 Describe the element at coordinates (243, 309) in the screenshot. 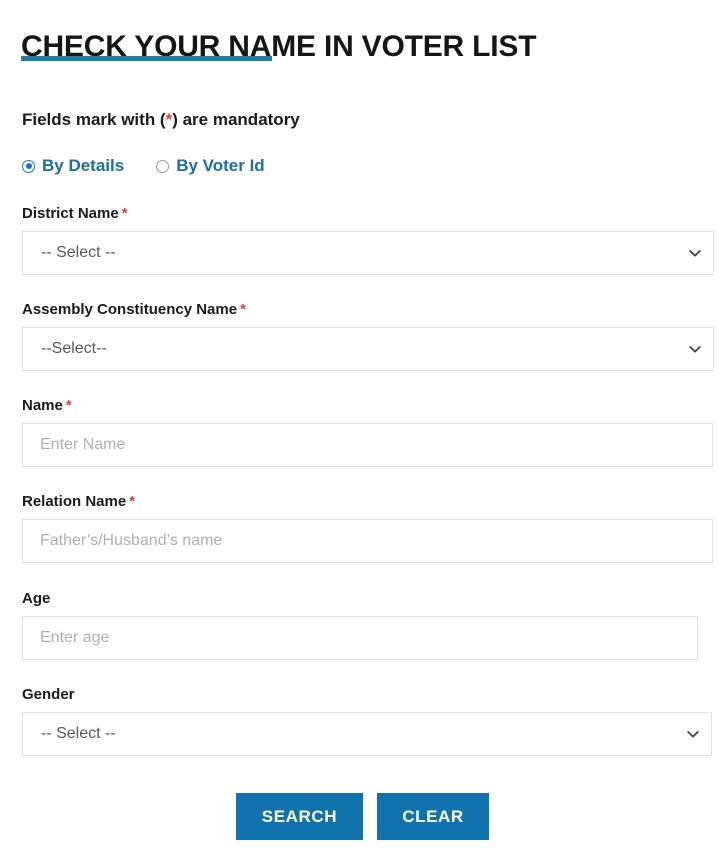

I see `required-asterisk-assembly: *` at that location.